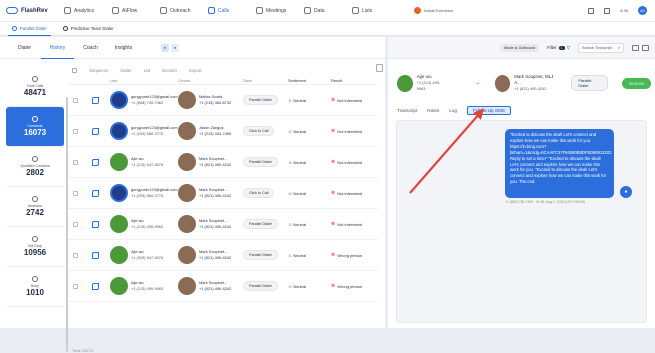 The image size is (655, 353). Describe the element at coordinates (280, 10) in the screenshot. I see `nav-meetings: Meetings` at that location.